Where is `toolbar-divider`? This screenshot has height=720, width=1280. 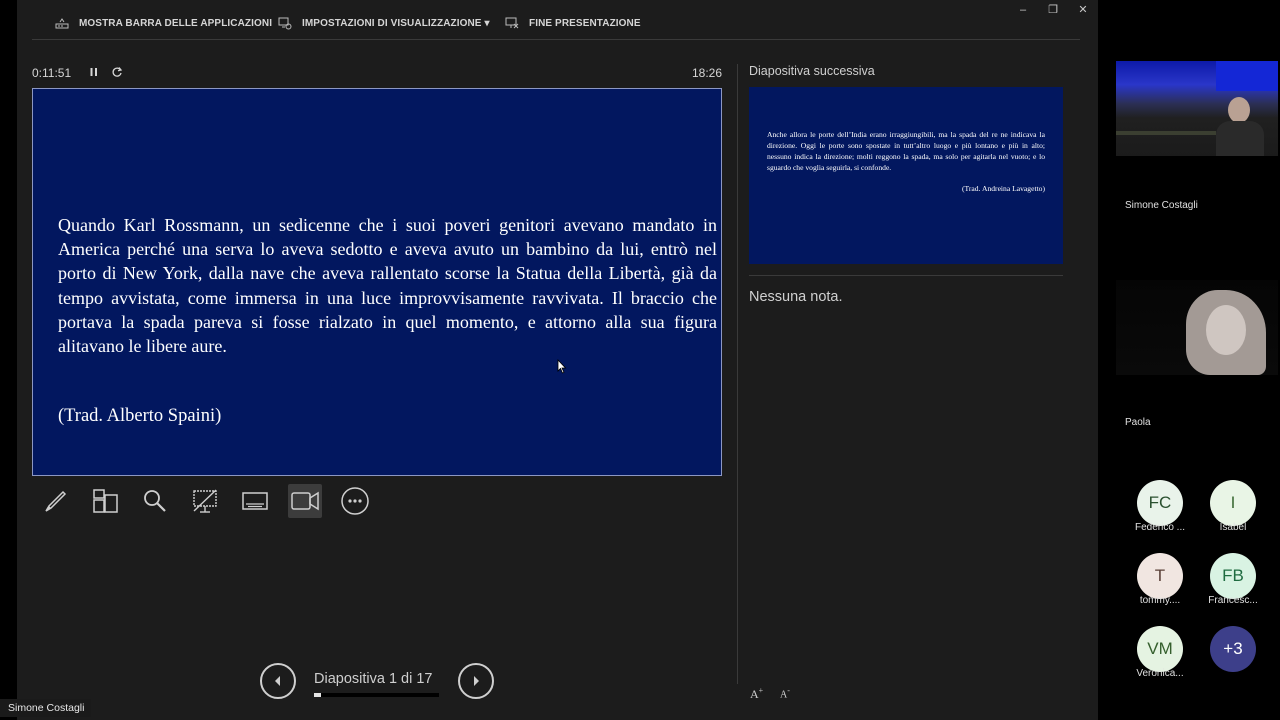
toolbar-divider is located at coordinates (556, 39).